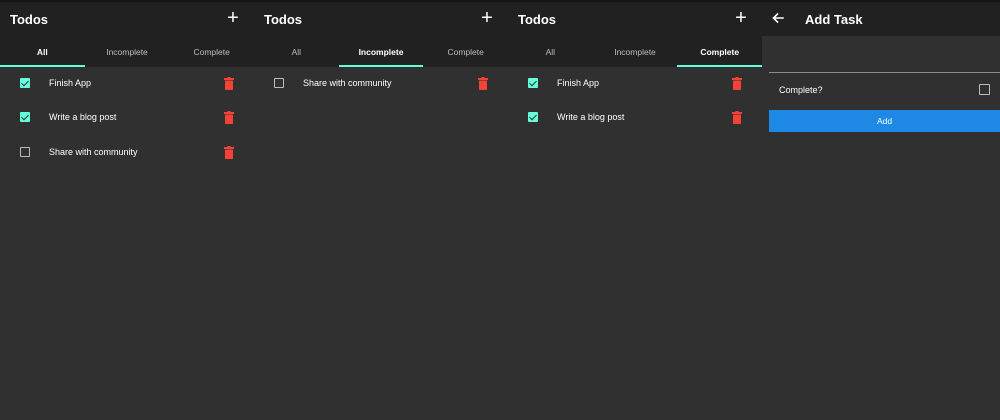  I want to click on complete-label: Complete?, so click(801, 90).